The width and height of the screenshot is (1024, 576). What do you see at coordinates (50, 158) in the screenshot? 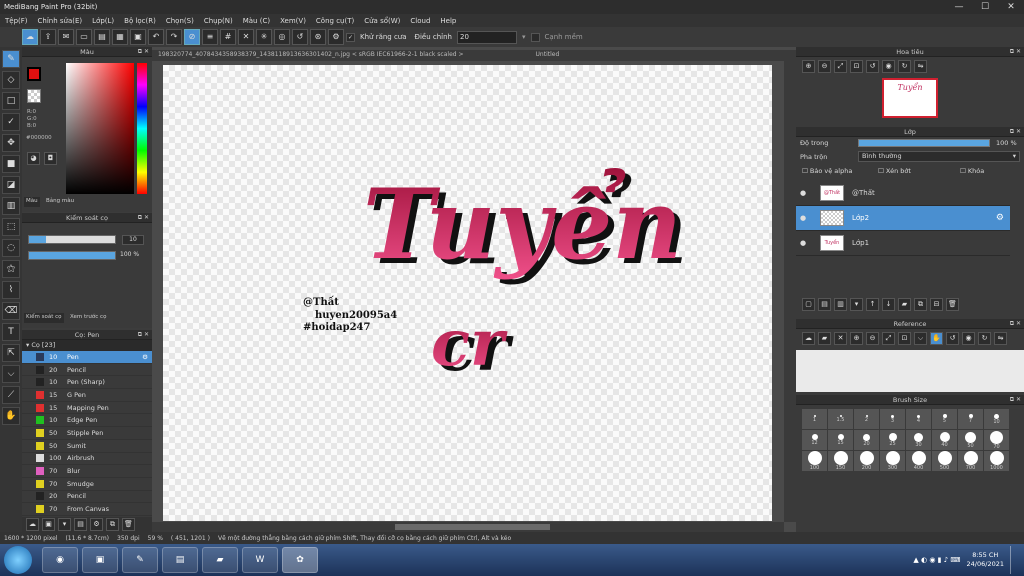
I see `eyedrop-color-icon: ◘` at bounding box center [50, 158].